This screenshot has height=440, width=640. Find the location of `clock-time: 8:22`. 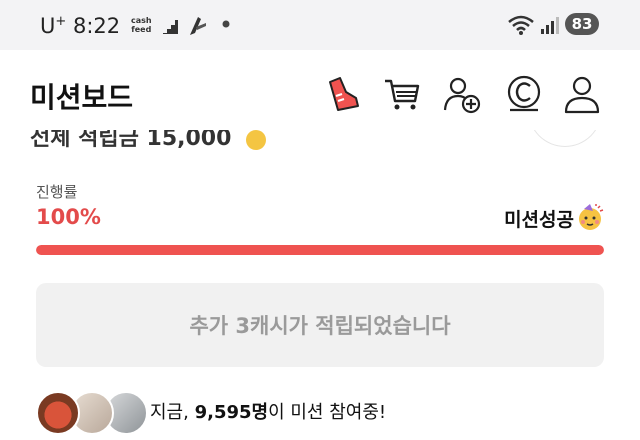

clock-time: 8:22 is located at coordinates (97, 26).